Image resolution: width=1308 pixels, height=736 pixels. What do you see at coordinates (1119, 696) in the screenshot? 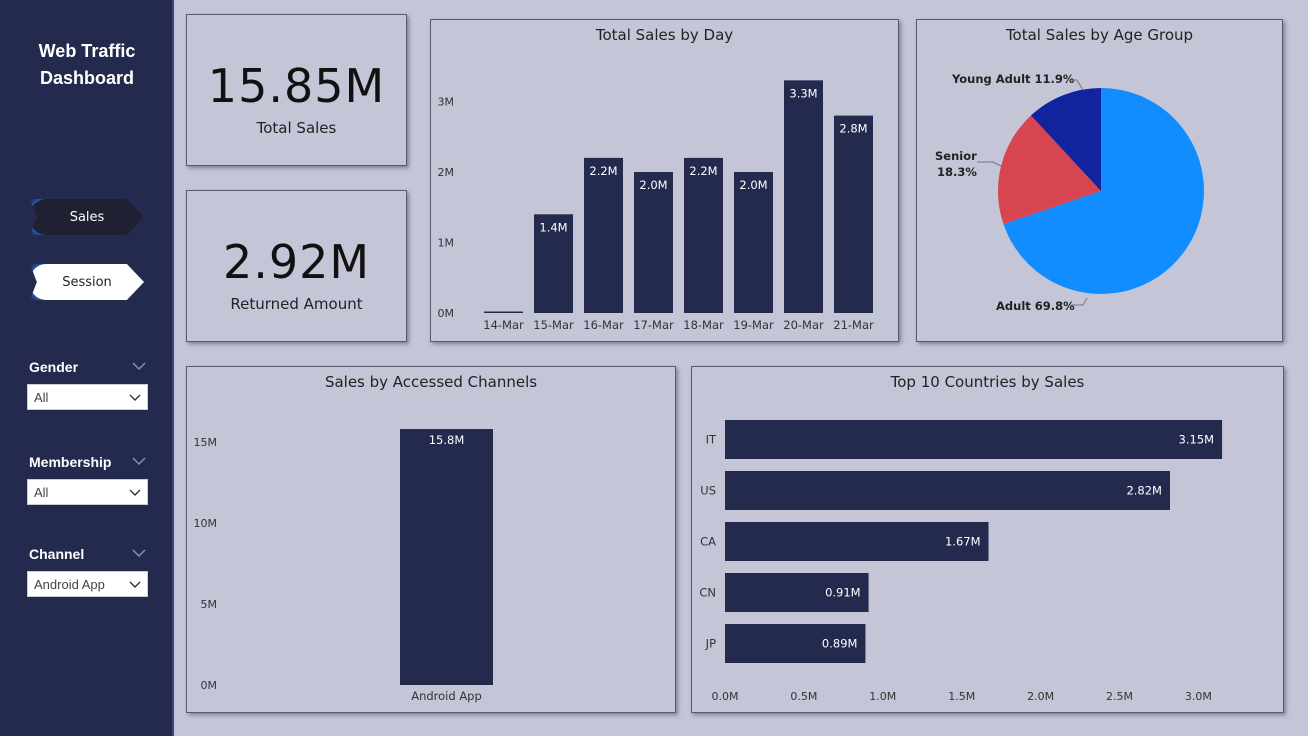
I see `x-tick-label: 2.5M` at bounding box center [1119, 696].